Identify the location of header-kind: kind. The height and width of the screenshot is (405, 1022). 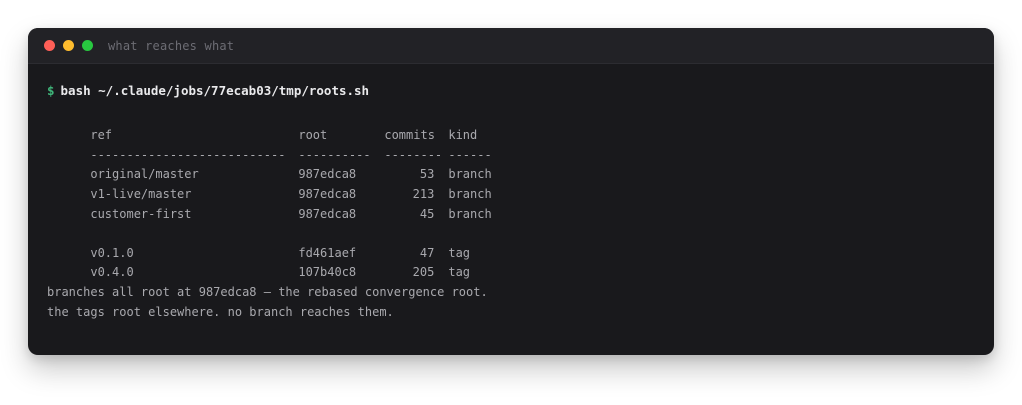
(463, 135).